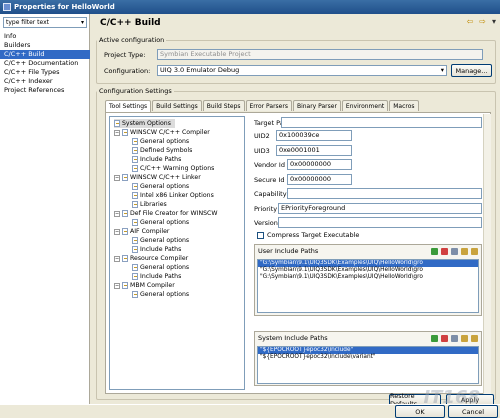 The image size is (500, 418). Describe the element at coordinates (132, 40) in the screenshot. I see `active-configuration-legend: Active configuration` at that location.